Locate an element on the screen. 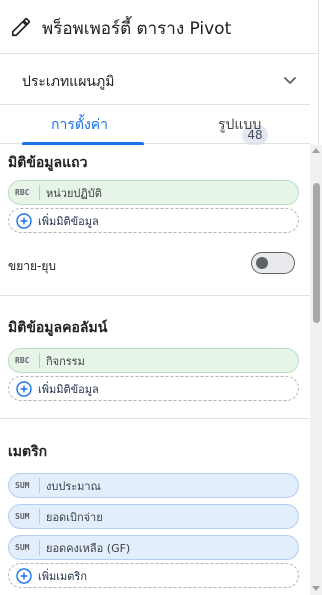 The height and width of the screenshot is (595, 322). pencil-icon is located at coordinates (21, 27).